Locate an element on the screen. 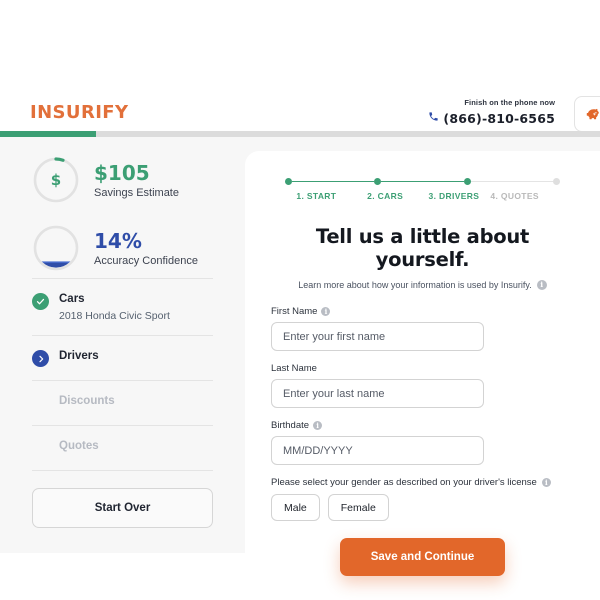 The height and width of the screenshot is (600, 600). step-progress: 1. START 2. CARS 3. DRIVERS 4. QUOTES is located at coordinates (422, 194).